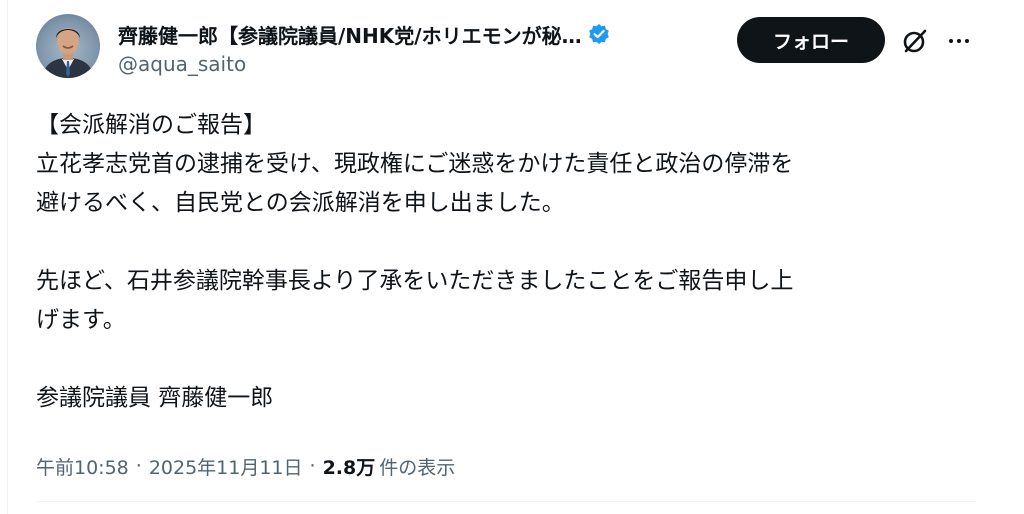  Describe the element at coordinates (226, 466) in the screenshot. I see `post-date: 2025年11月11日` at that location.